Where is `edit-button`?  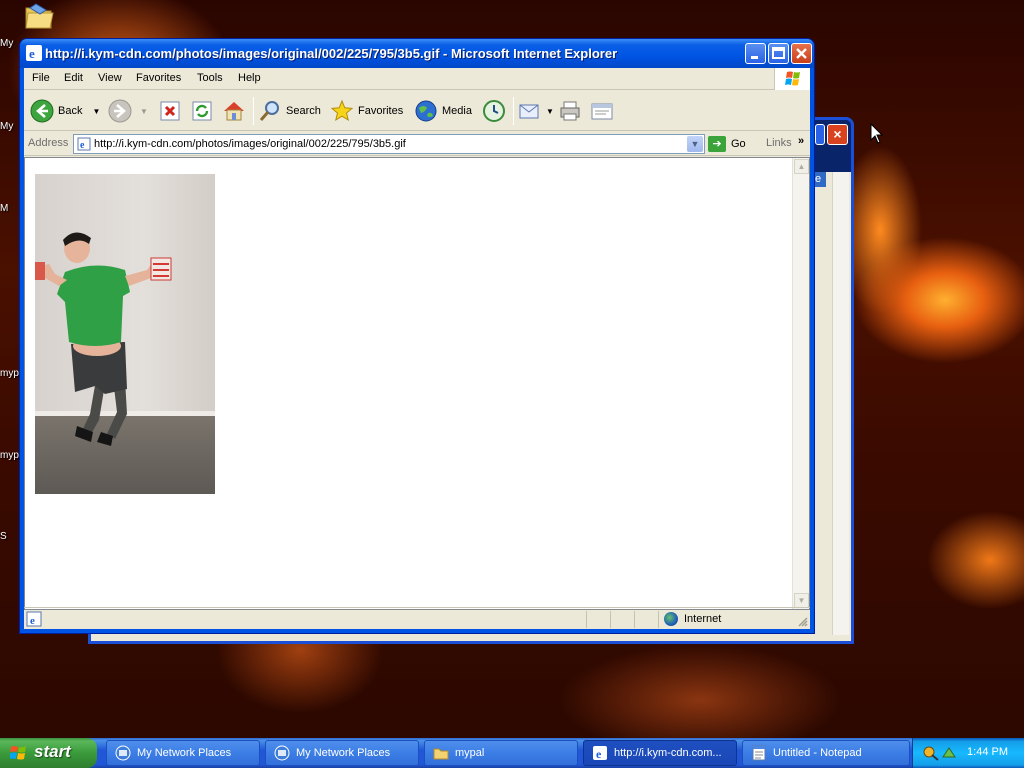
edit-button is located at coordinates (604, 111).